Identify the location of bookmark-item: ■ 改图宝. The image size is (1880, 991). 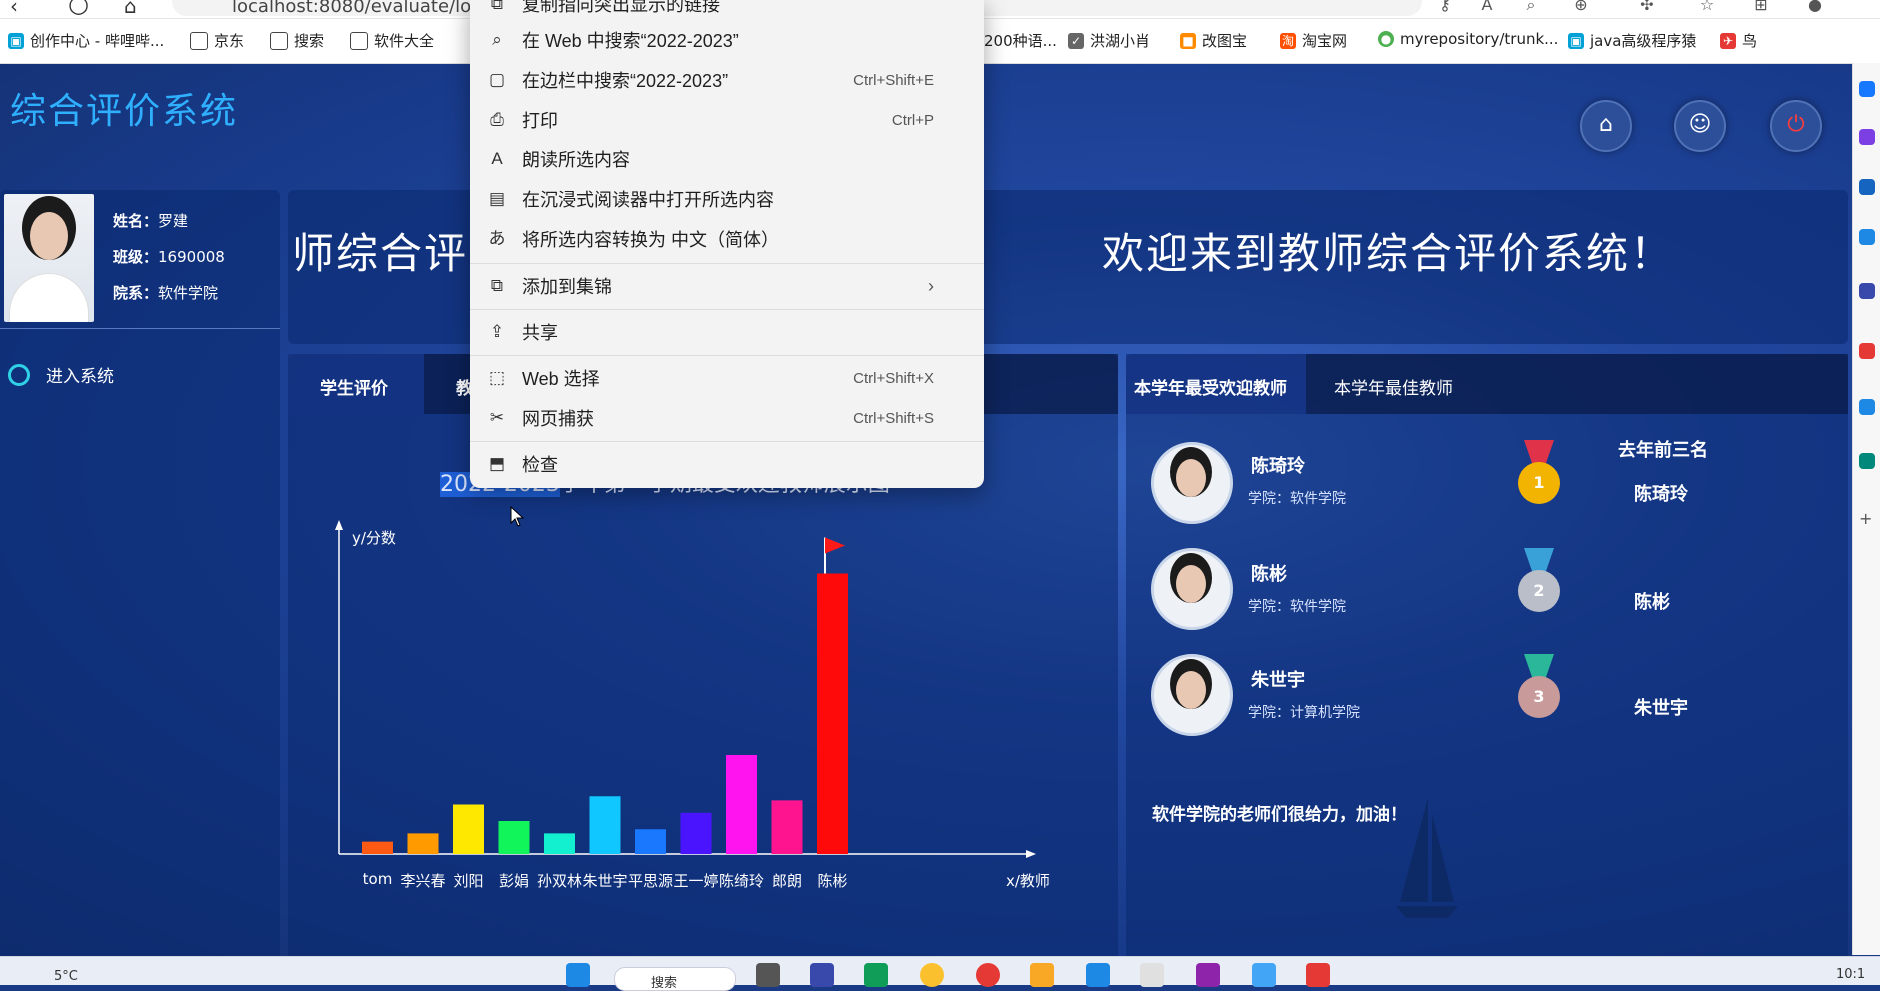
(1213, 40).